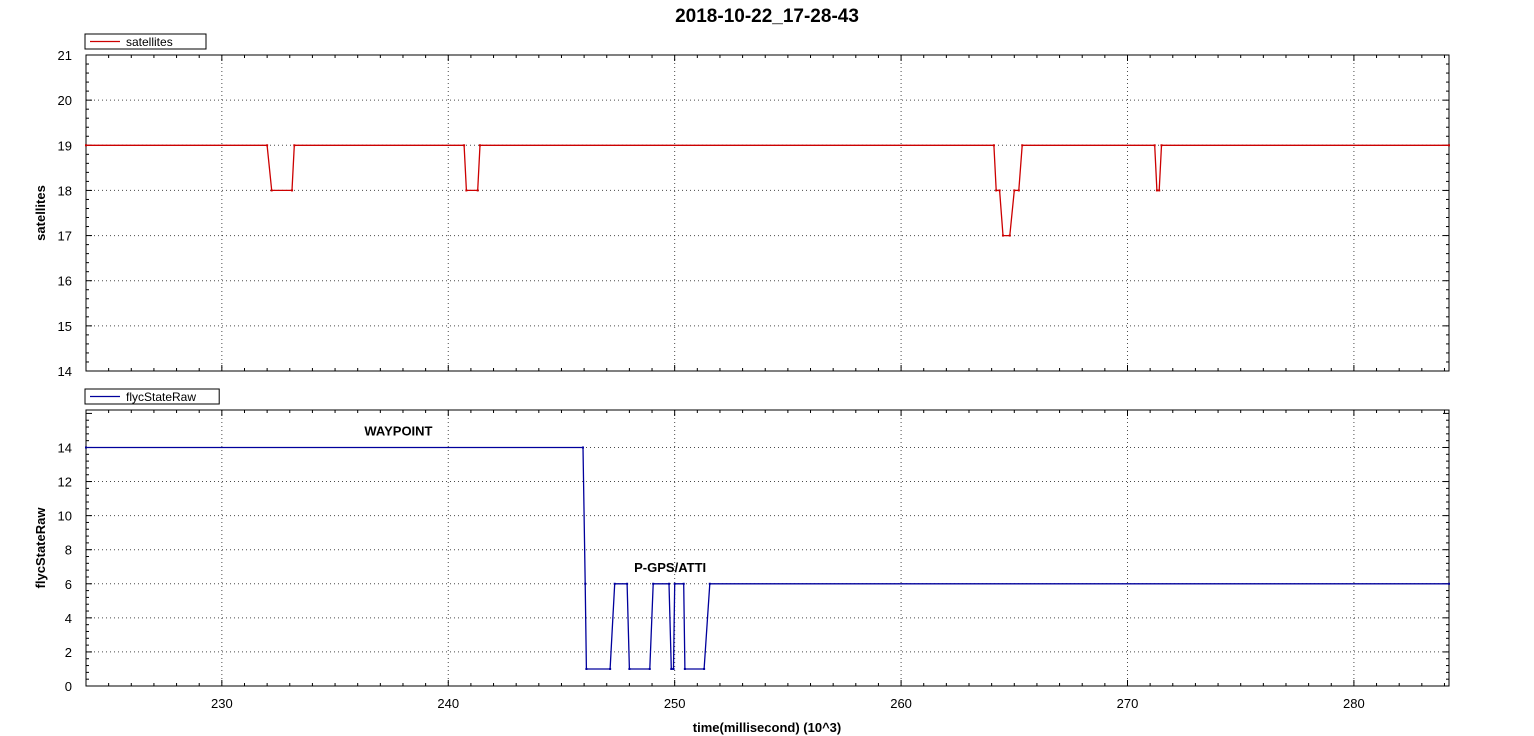 The width and height of the screenshot is (1534, 736). I want to click on legend: flycStateRaw, so click(152, 396).